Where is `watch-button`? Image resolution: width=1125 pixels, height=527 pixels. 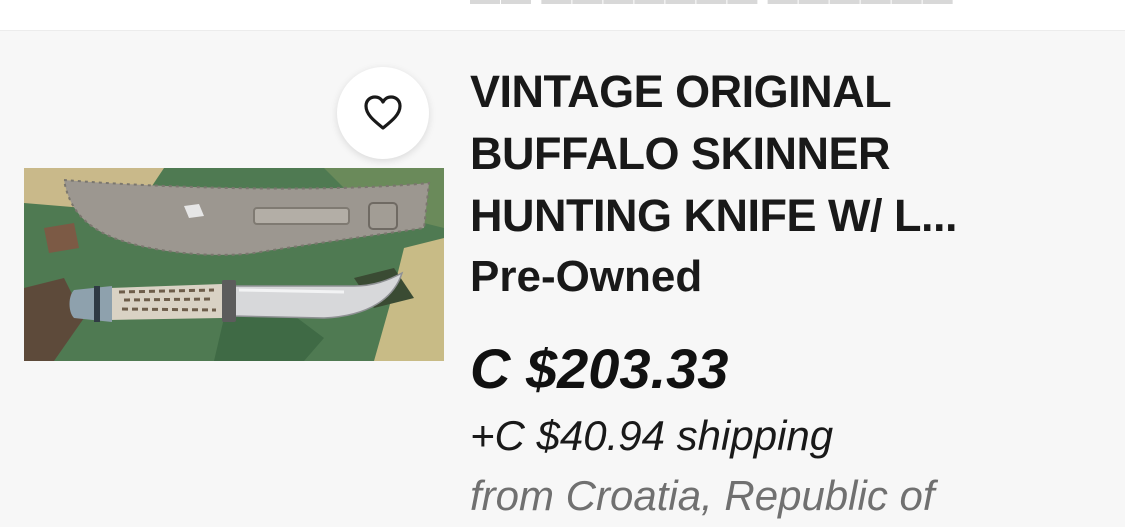 watch-button is located at coordinates (383, 113).